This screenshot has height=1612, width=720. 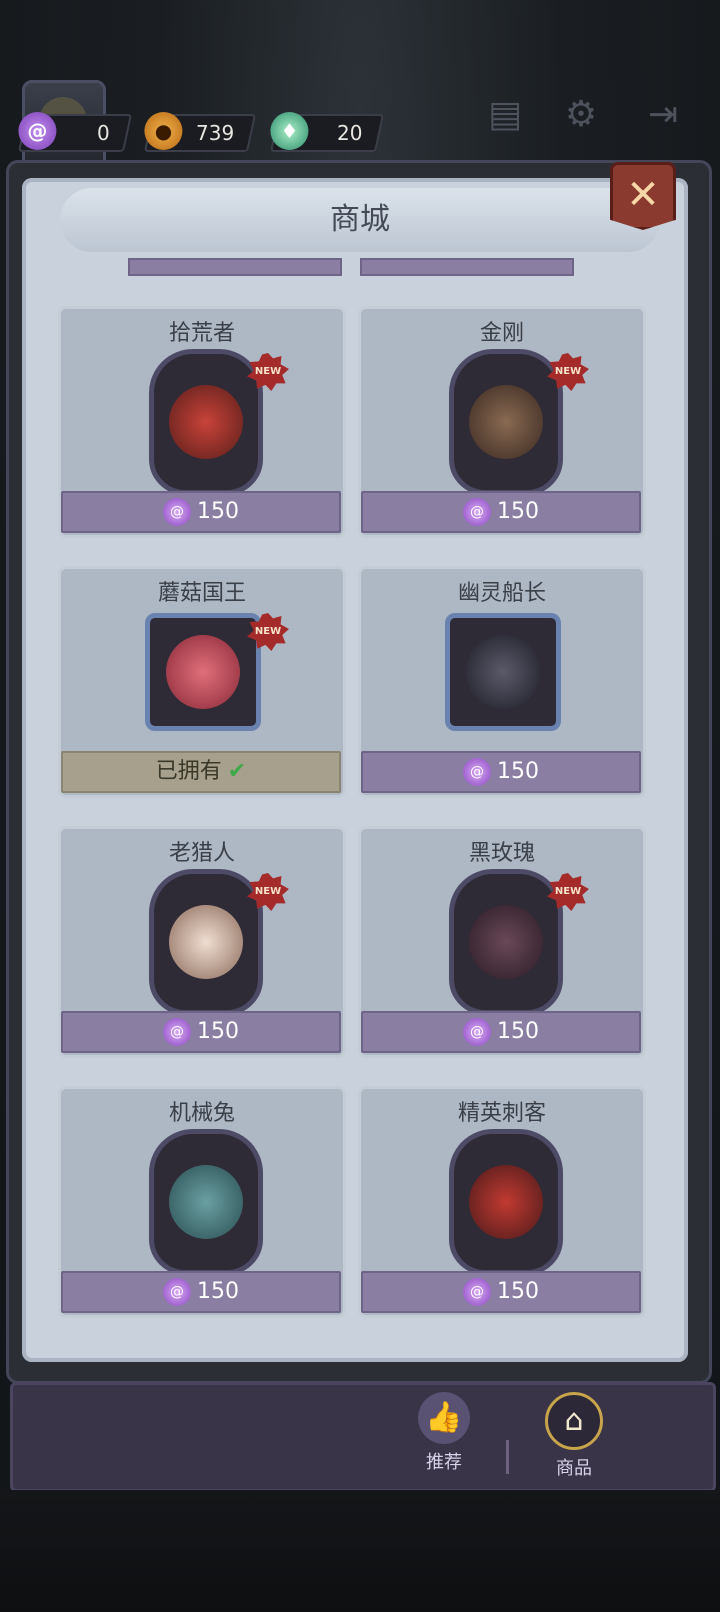 I want to click on shop-item-card: 机械兔 @150, so click(x=202, y=1202).